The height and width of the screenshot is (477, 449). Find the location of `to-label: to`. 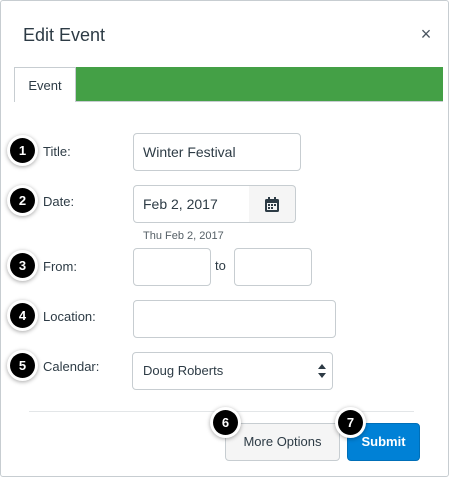

to-label: to is located at coordinates (220, 265).